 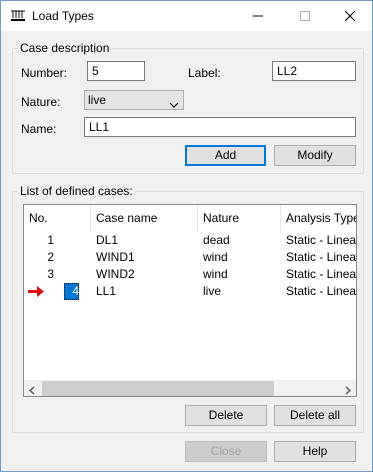 I want to click on row-no: 3, so click(x=50, y=274).